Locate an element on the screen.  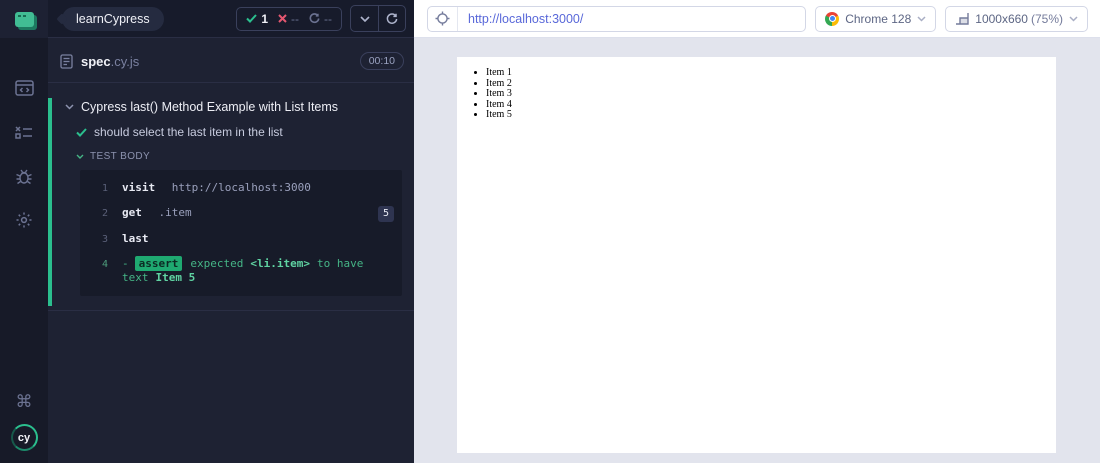
sidebar-item-specs is located at coordinates (24, 88).